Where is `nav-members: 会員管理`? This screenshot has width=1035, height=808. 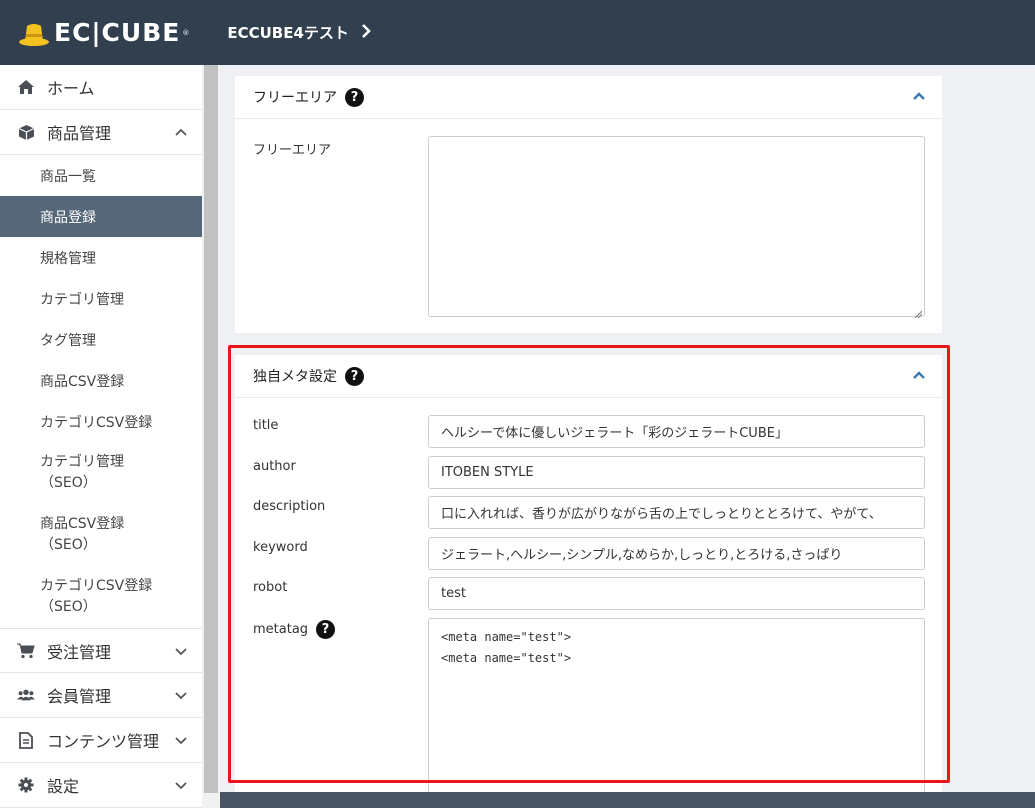 nav-members: 会員管理 is located at coordinates (101, 695).